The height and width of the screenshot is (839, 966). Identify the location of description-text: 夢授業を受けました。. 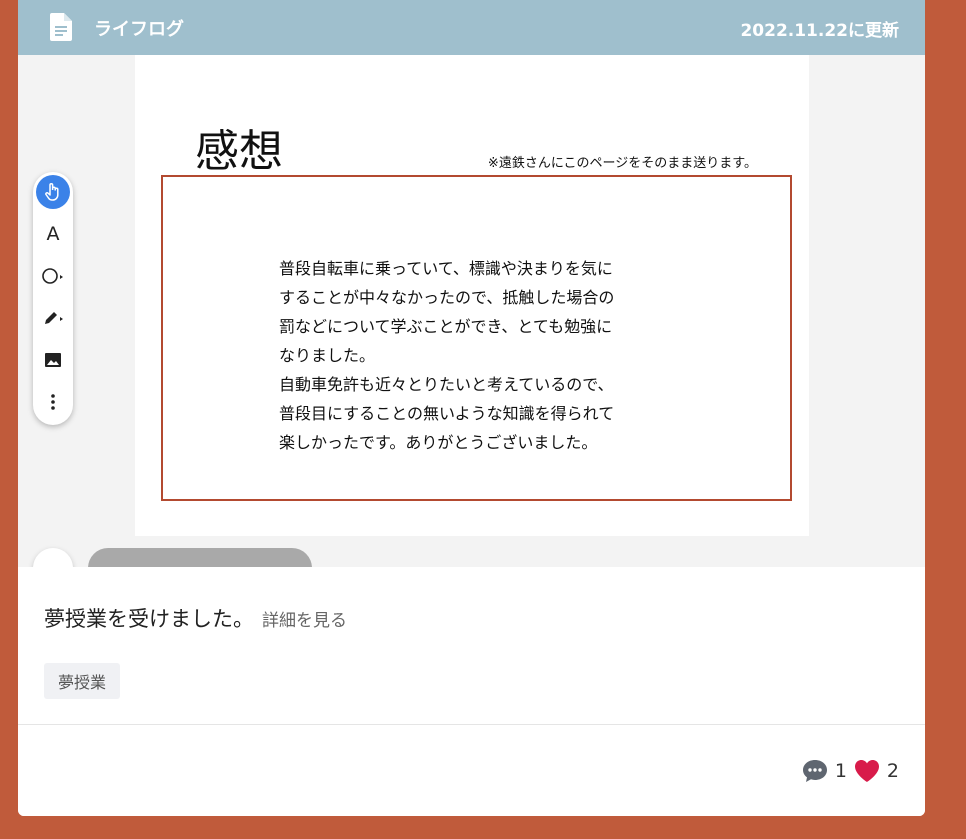
(149, 619).